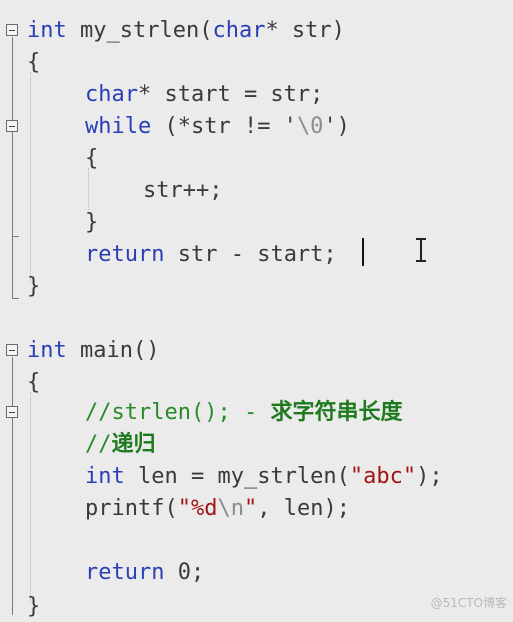 The width and height of the screenshot is (513, 622). What do you see at coordinates (113, 350) in the screenshot?
I see `code-text: main()` at bounding box center [113, 350].